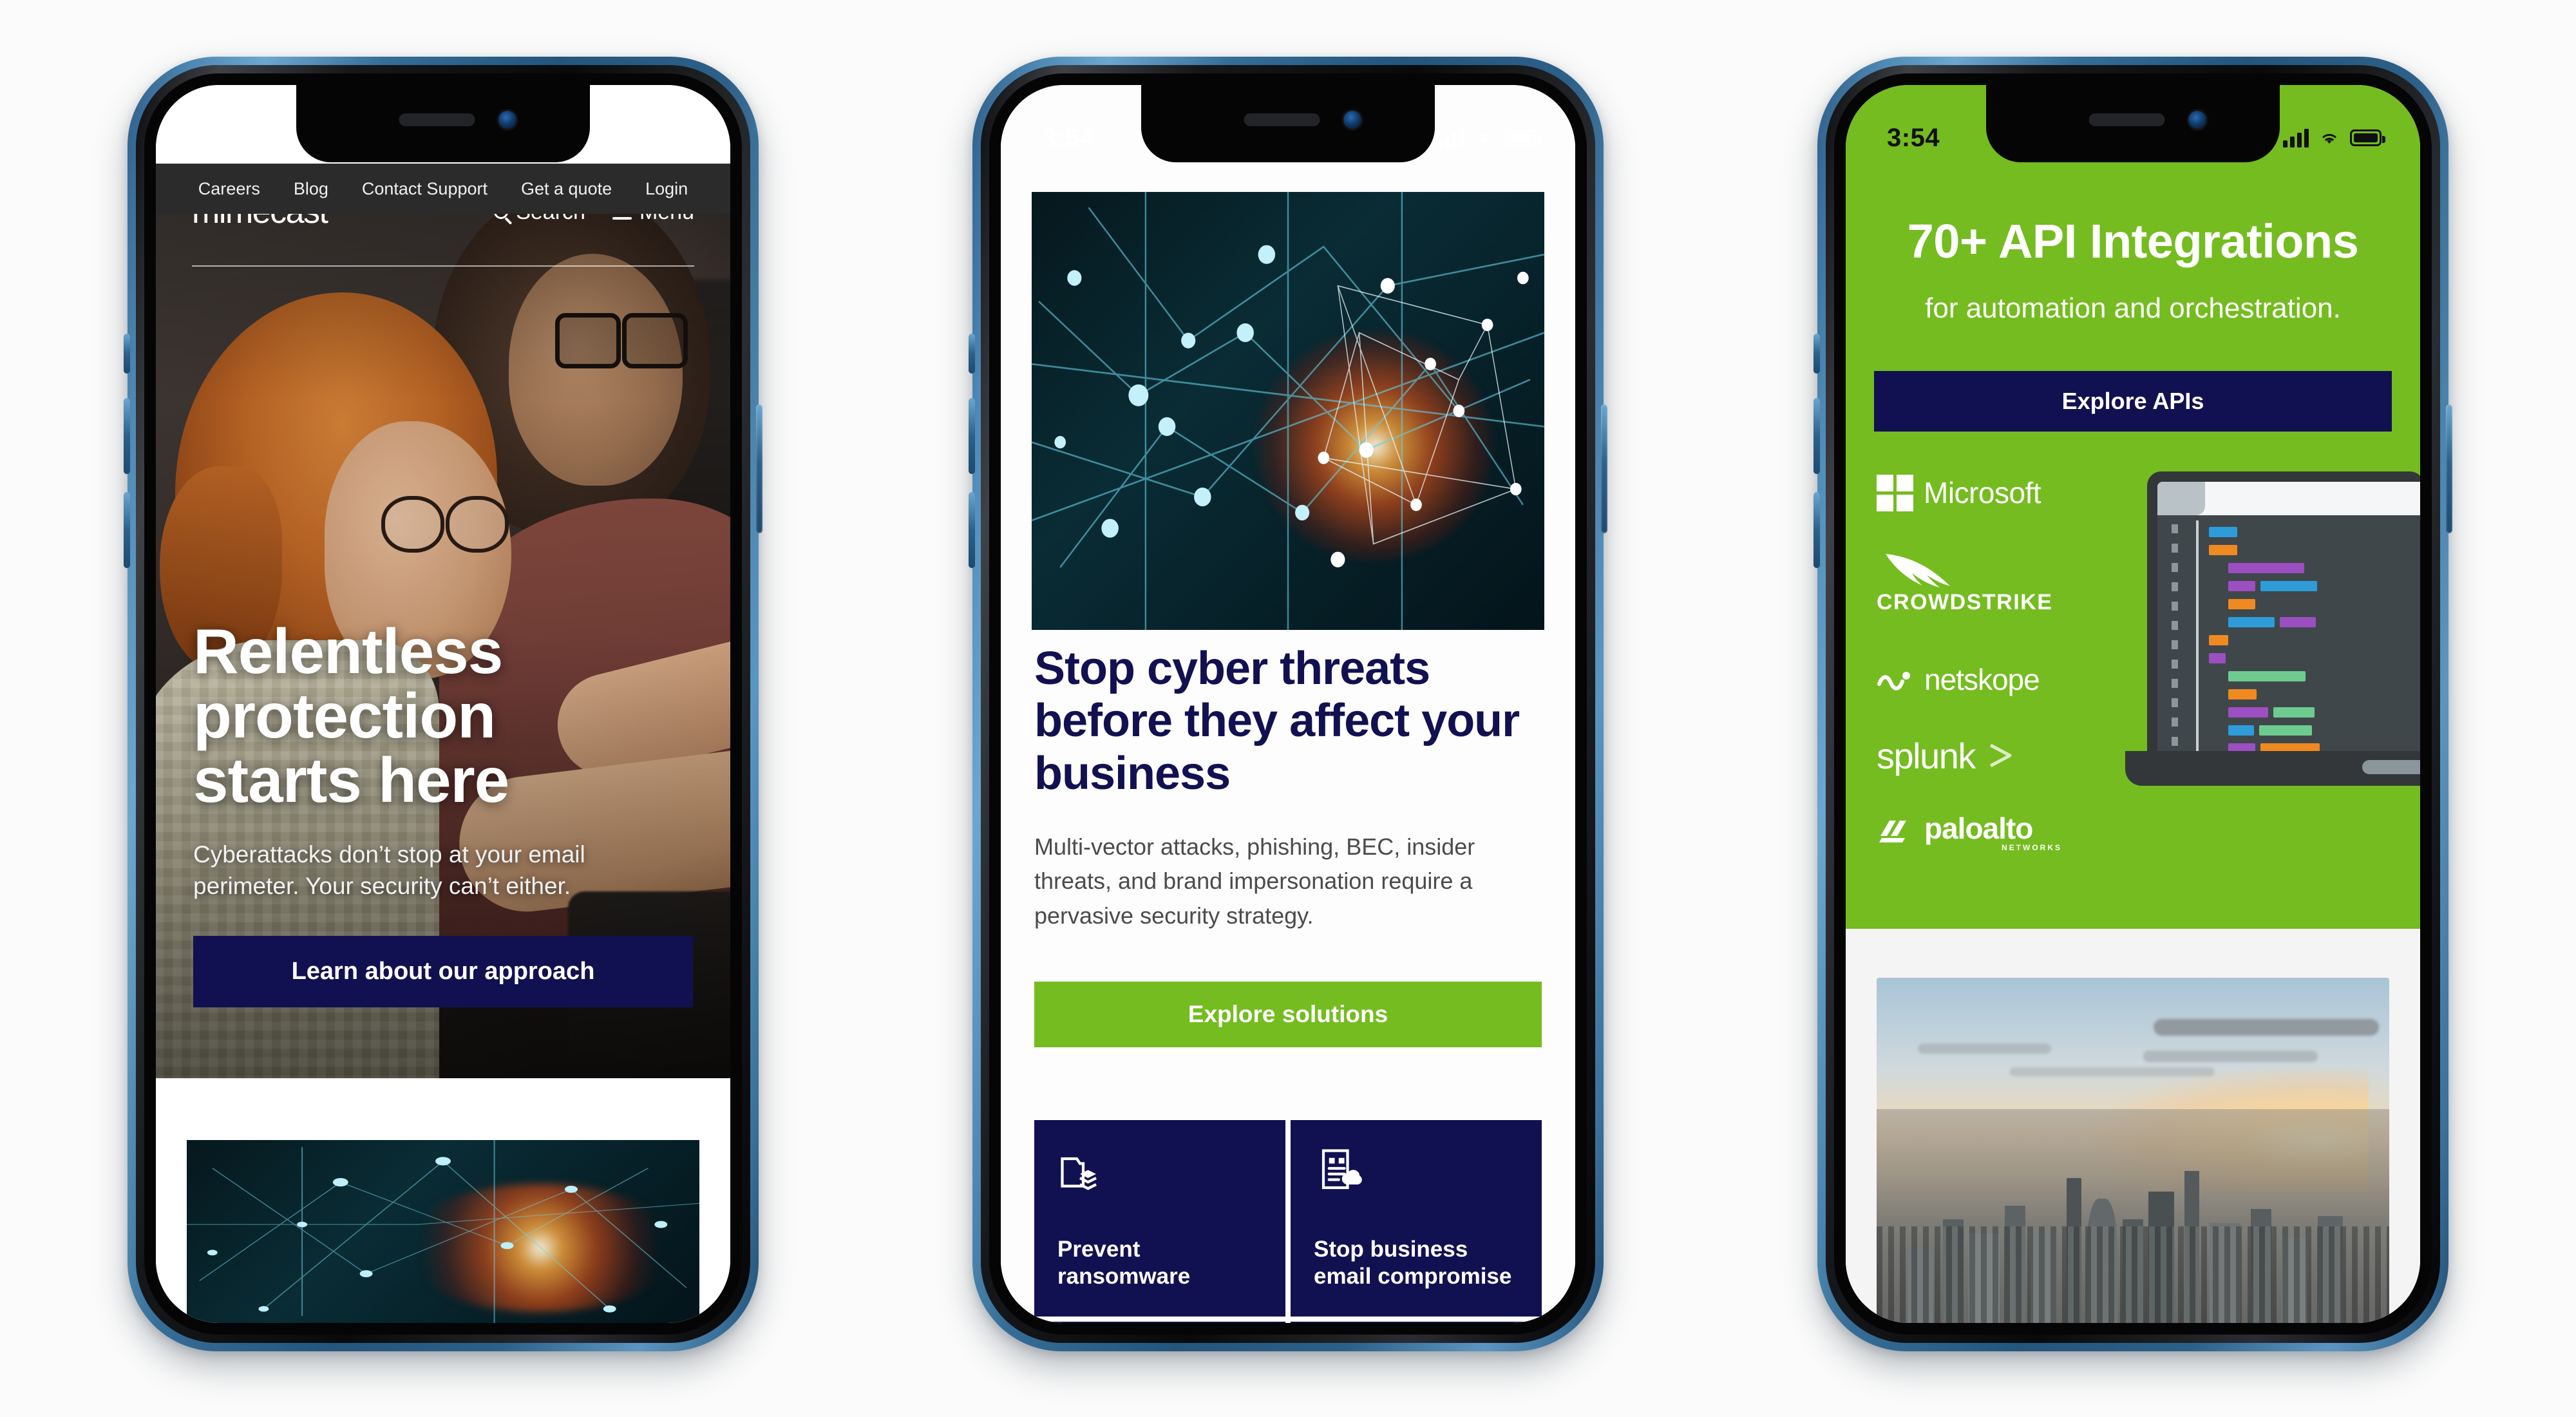 The height and width of the screenshot is (1417, 2576). What do you see at coordinates (2133, 1150) in the screenshot?
I see `city-skyline-aerial-sunset-photo` at bounding box center [2133, 1150].